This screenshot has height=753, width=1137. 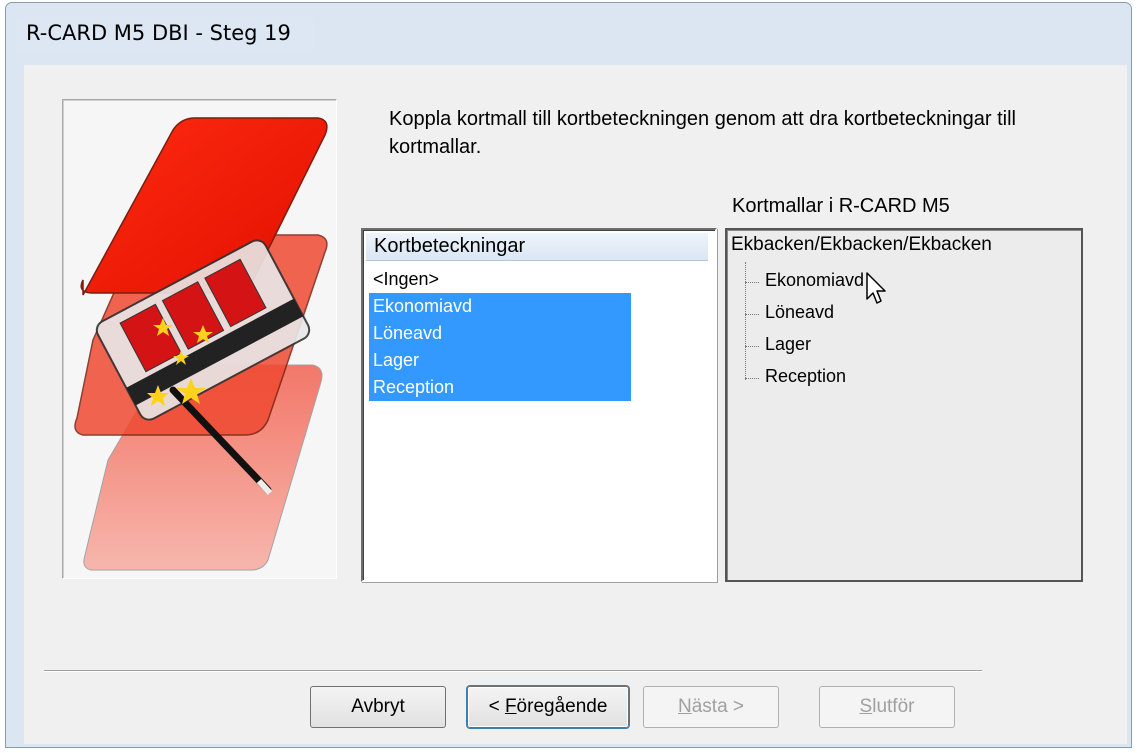 What do you see at coordinates (201, 344) in the screenshot?
I see `card-wizard-illustration-icon` at bounding box center [201, 344].